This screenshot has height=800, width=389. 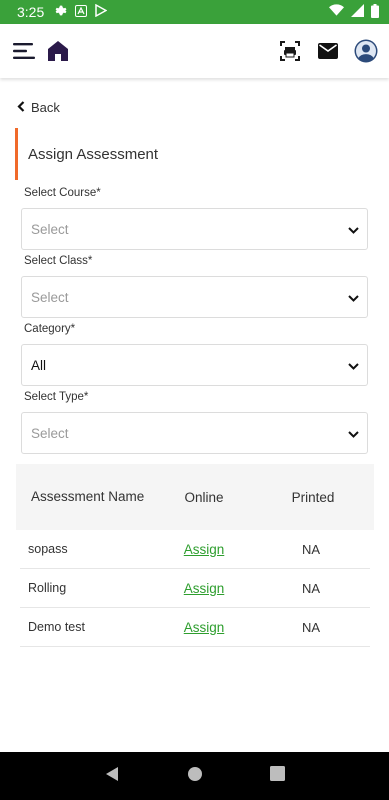 What do you see at coordinates (62, 193) in the screenshot?
I see `course-label: Select Course*` at bounding box center [62, 193].